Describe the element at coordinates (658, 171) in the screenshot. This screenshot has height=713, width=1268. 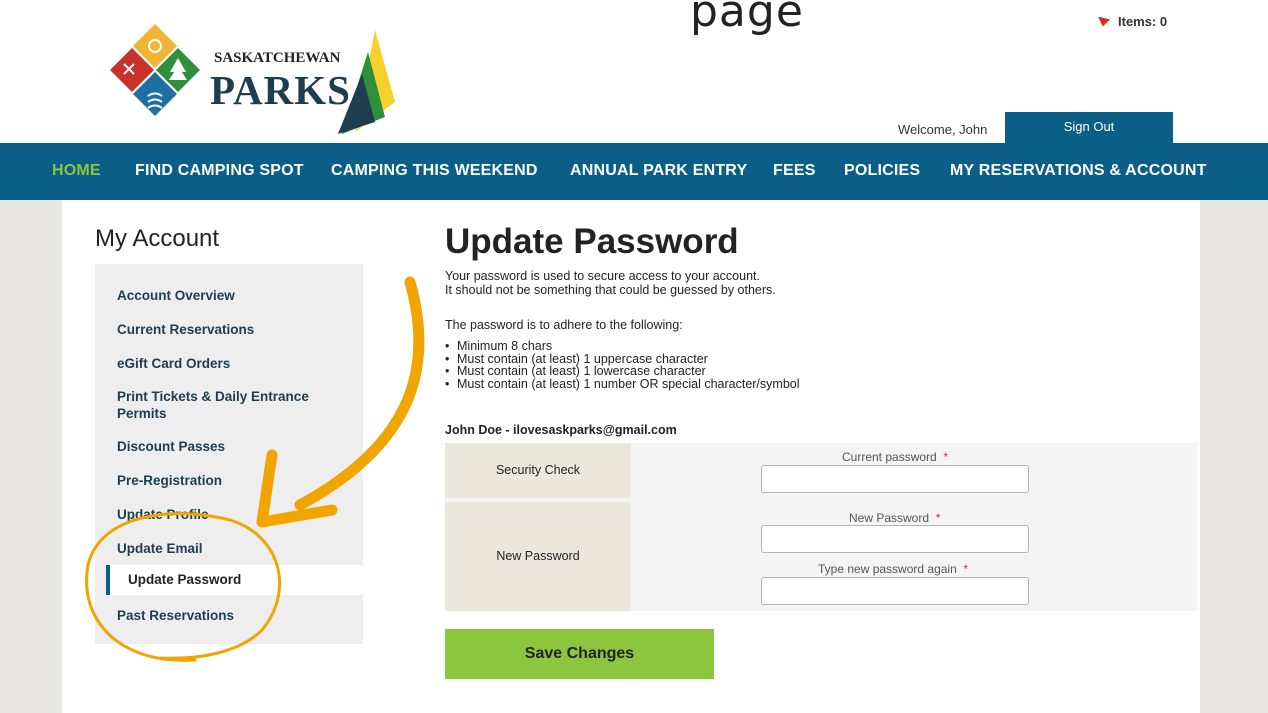
I see `nav-annual-park-entry: ANNUAL PARK ENTRY` at that location.